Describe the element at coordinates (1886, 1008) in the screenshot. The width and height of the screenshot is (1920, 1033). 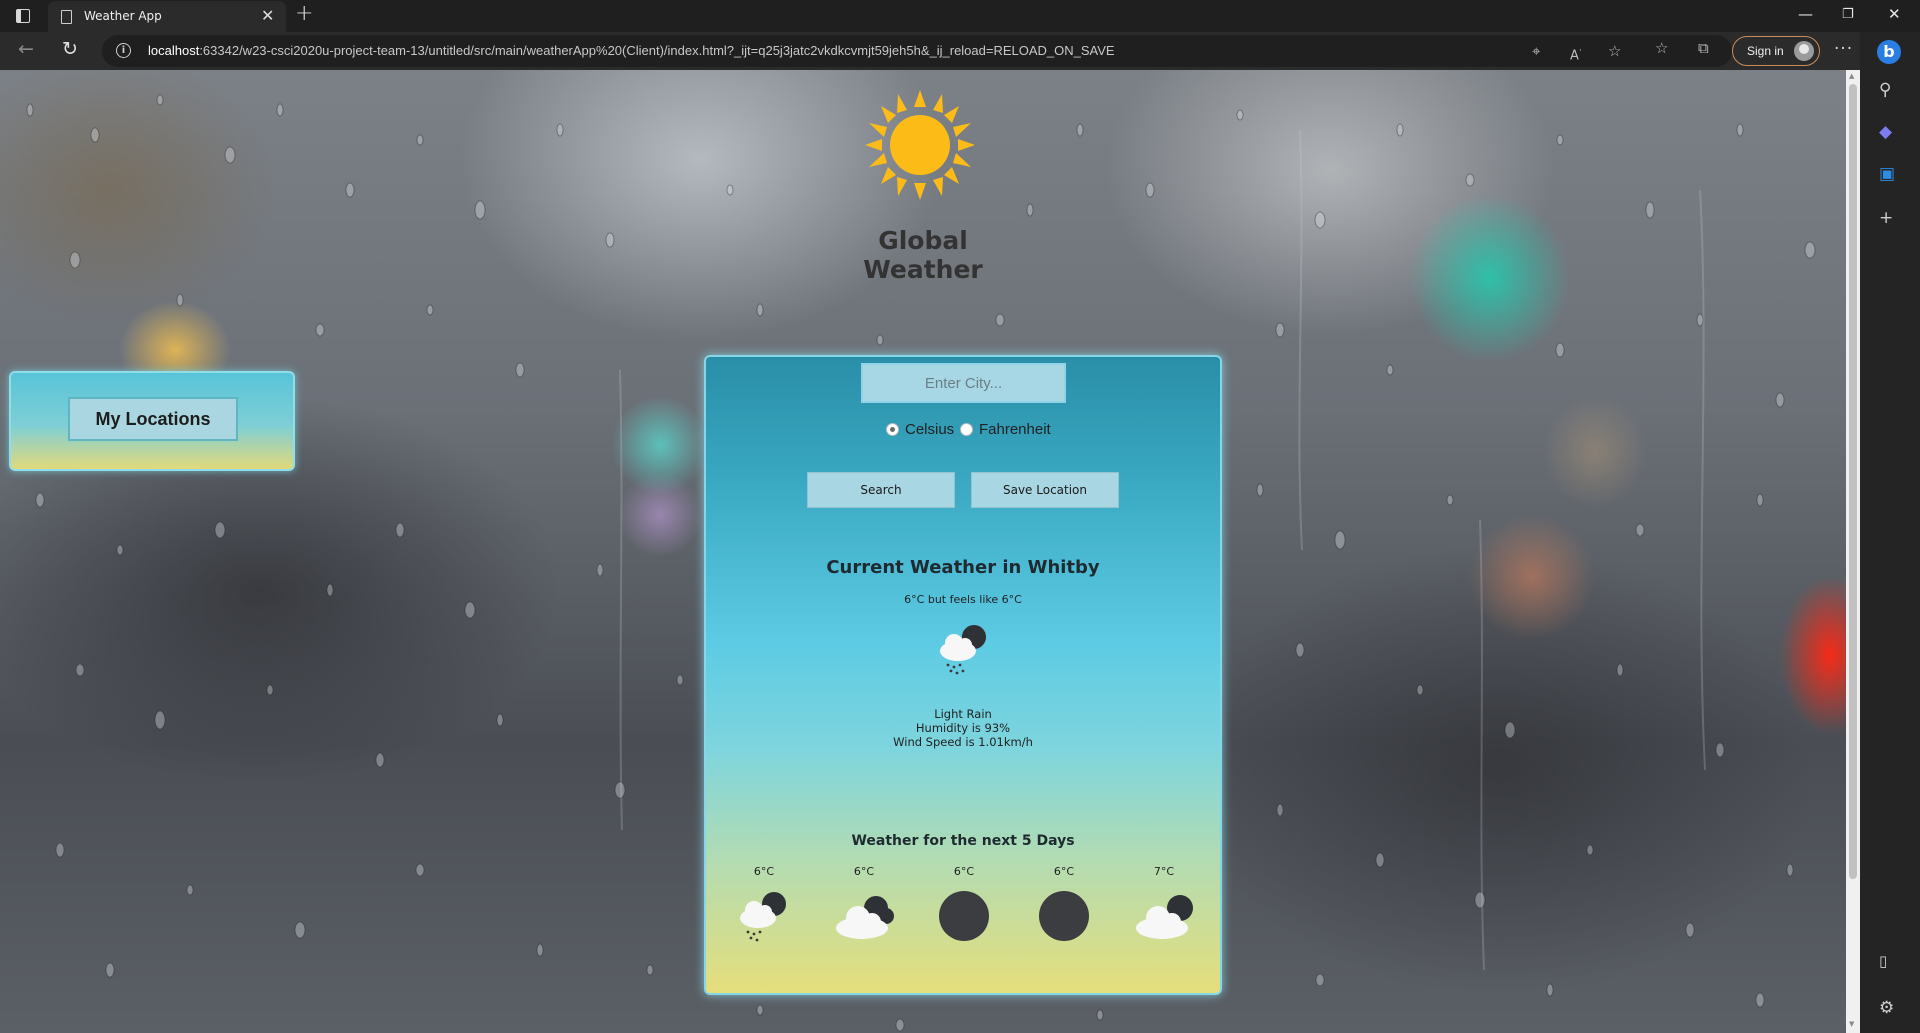
I see `settings-gear-icon: ⚙` at that location.